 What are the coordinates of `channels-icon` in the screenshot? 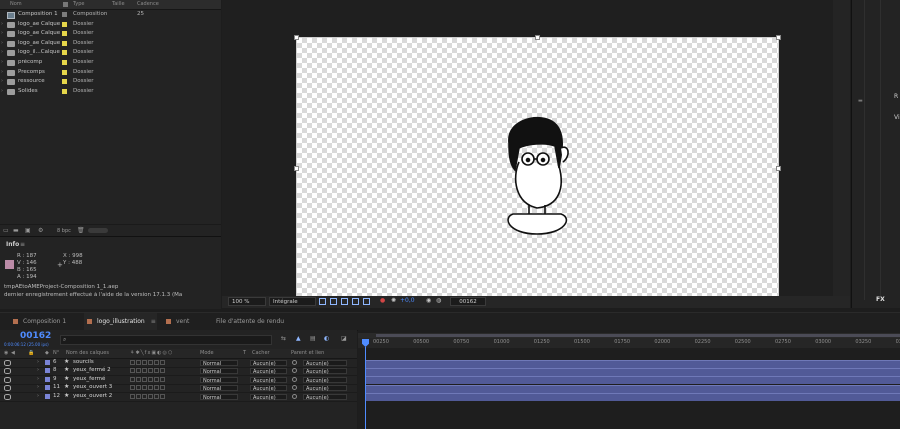 It's located at (366, 301).